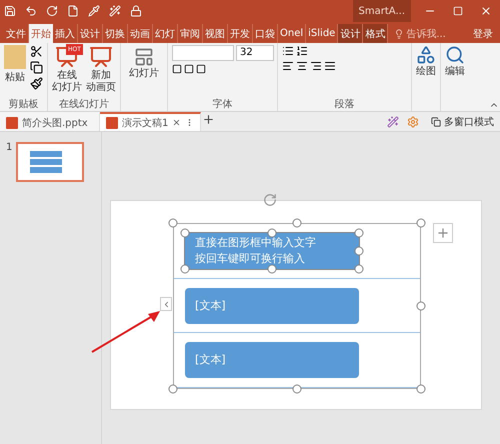 The width and height of the screenshot is (500, 444). Describe the element at coordinates (302, 51) in the screenshot. I see `numbered-list-icon` at that location.